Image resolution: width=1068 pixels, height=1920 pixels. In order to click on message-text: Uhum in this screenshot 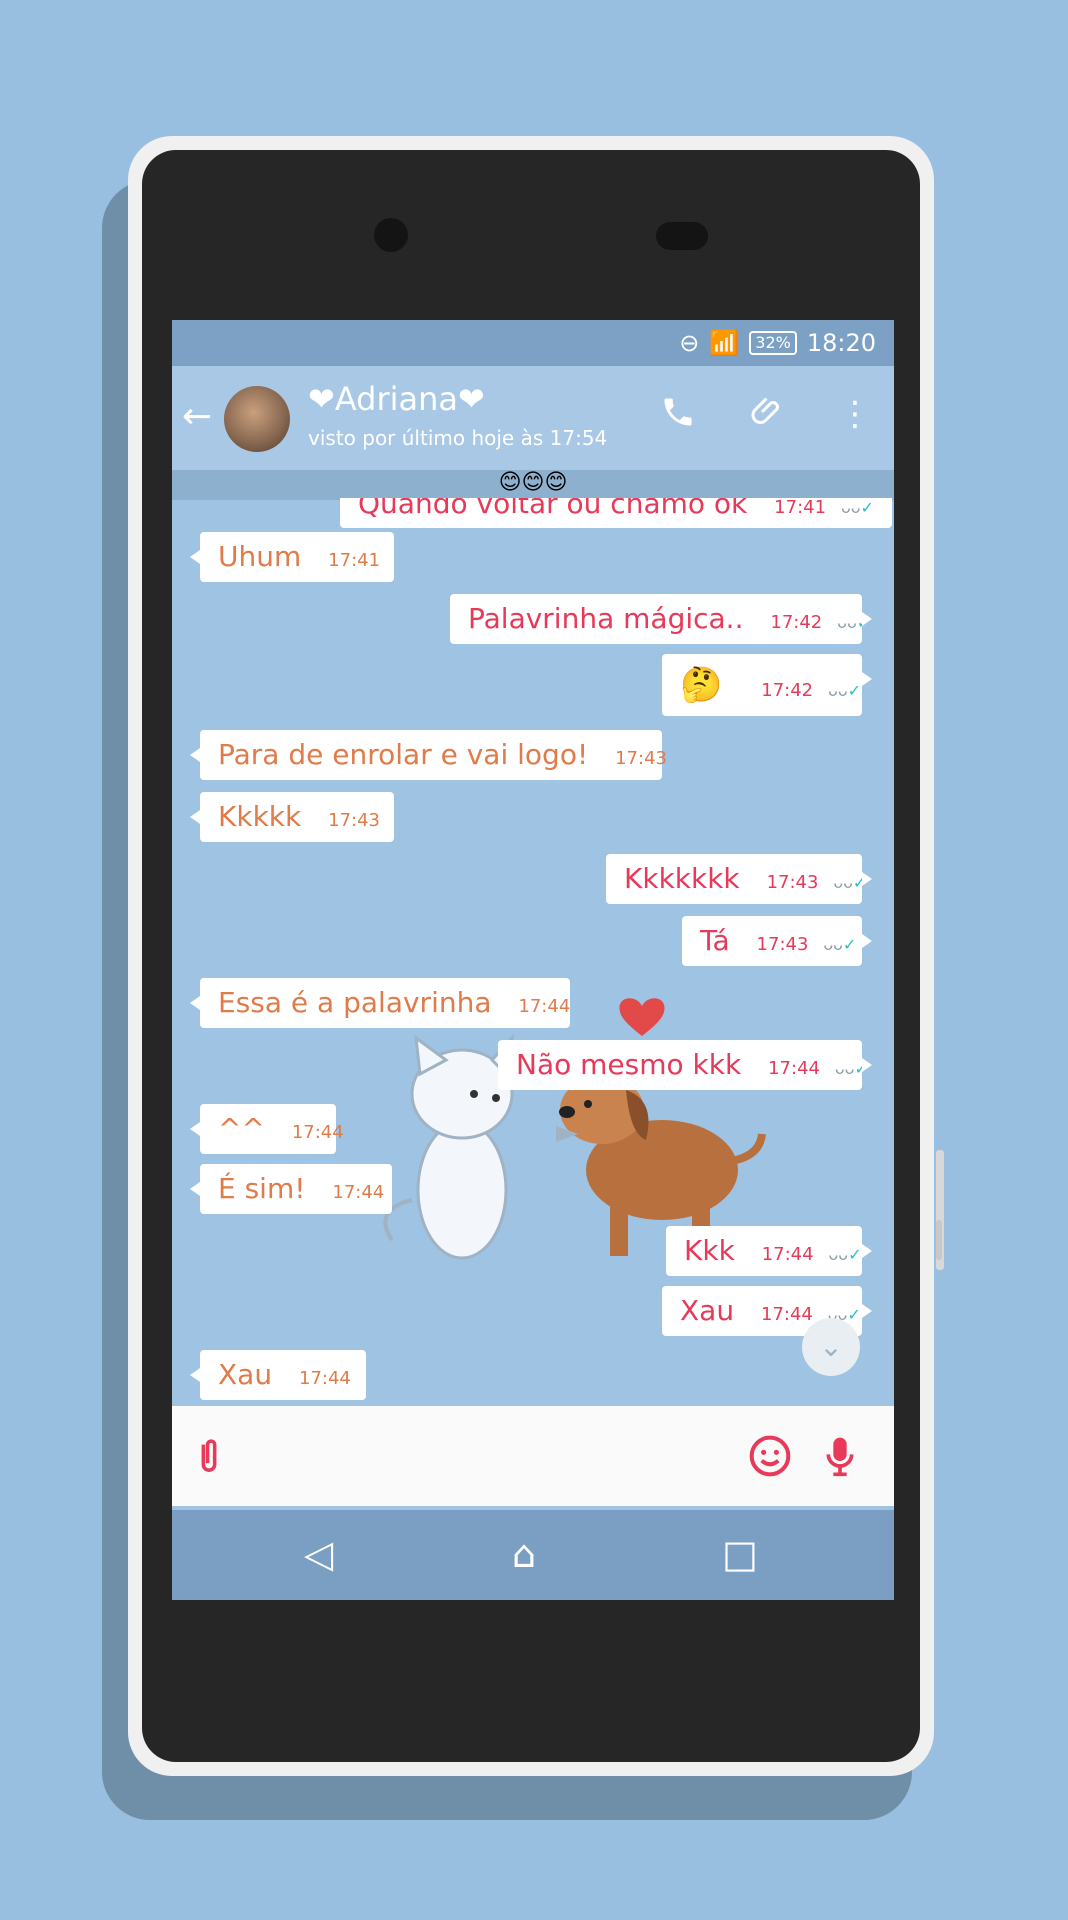, I will do `click(260, 556)`.